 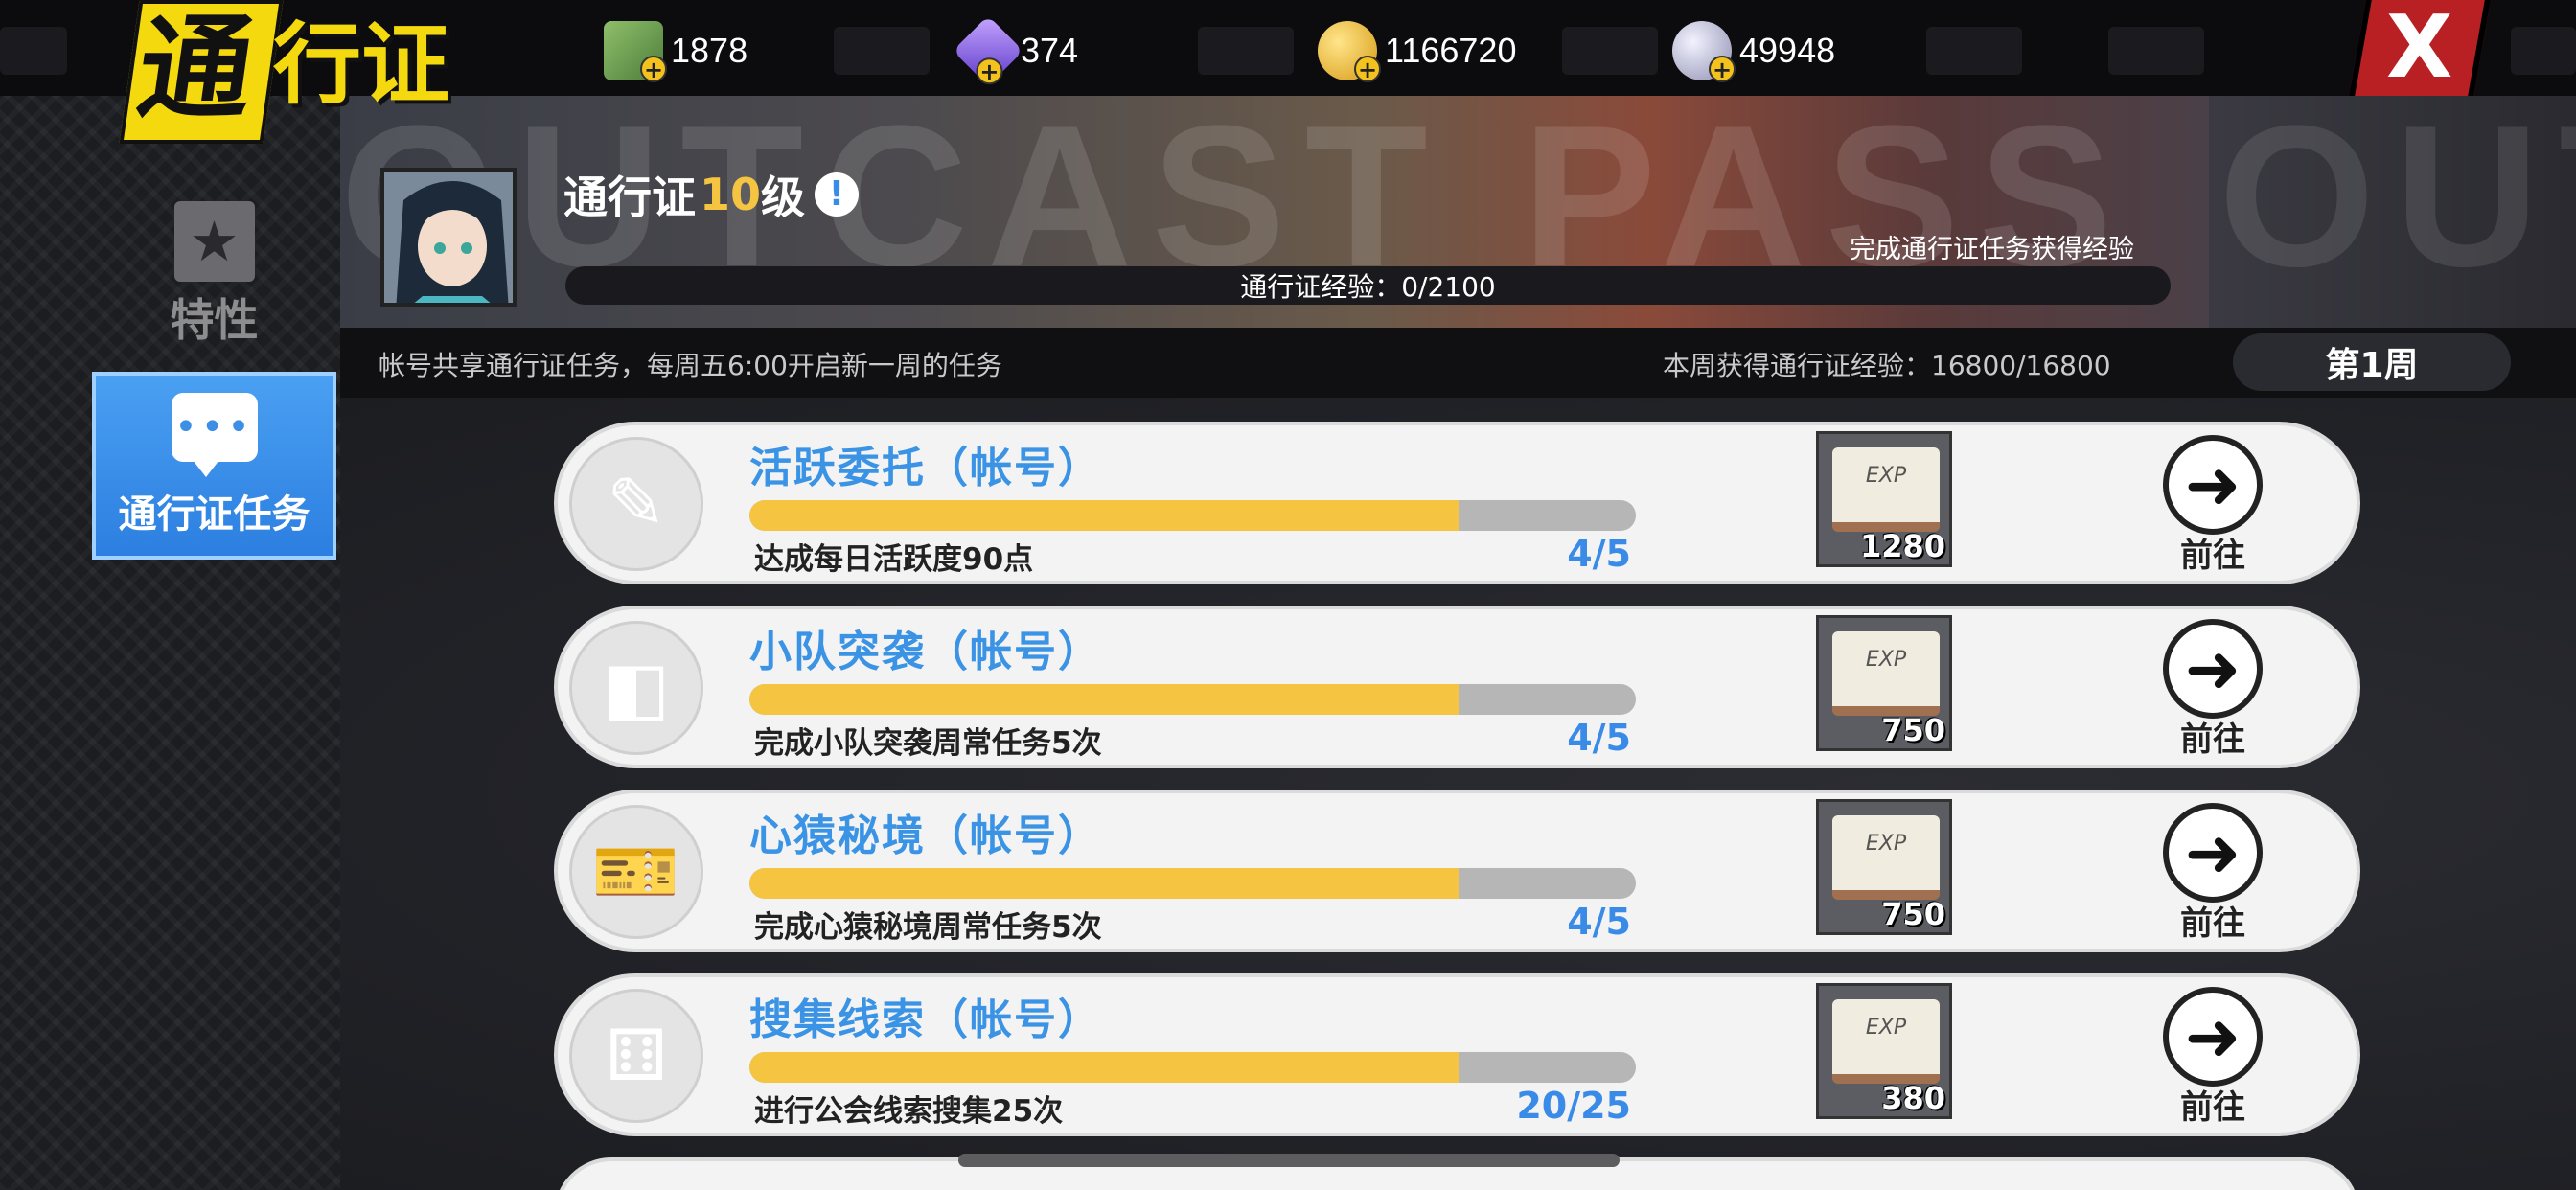 What do you see at coordinates (630, 198) in the screenshot?
I see `pass-level-prefix: 通行证` at bounding box center [630, 198].